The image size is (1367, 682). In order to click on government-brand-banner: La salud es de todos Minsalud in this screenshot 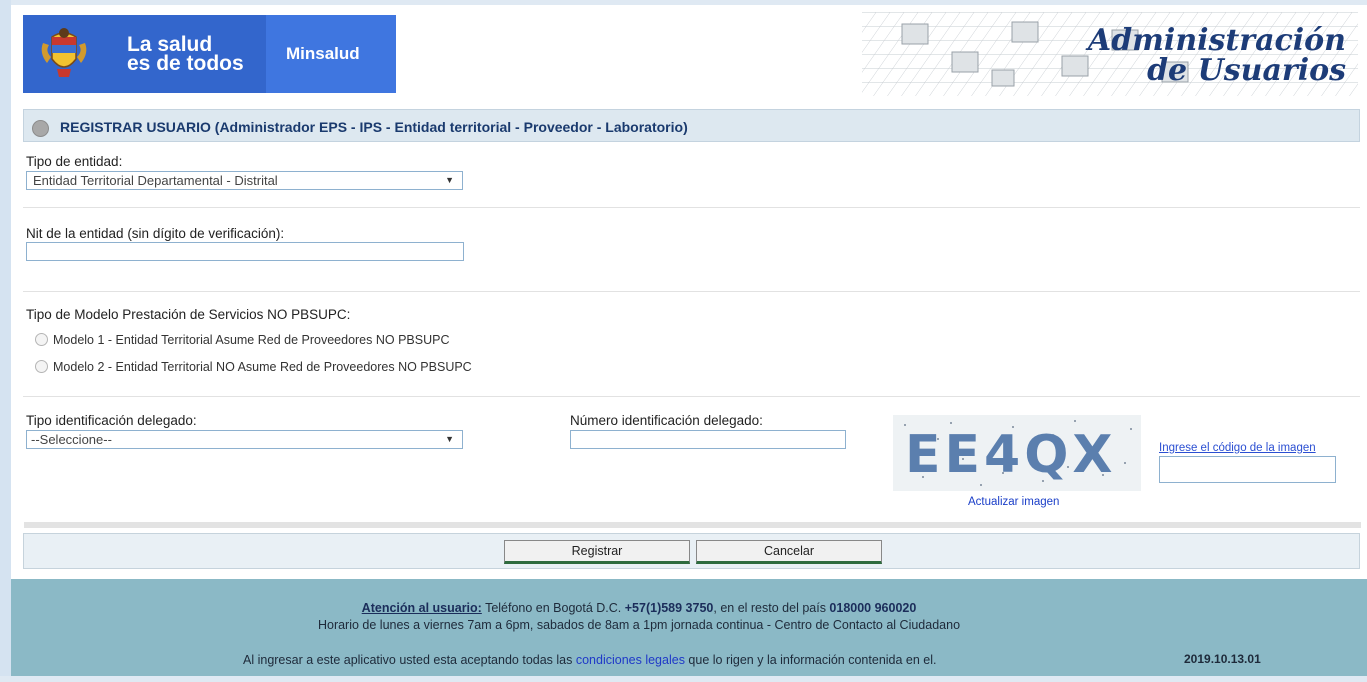, I will do `click(209, 54)`.